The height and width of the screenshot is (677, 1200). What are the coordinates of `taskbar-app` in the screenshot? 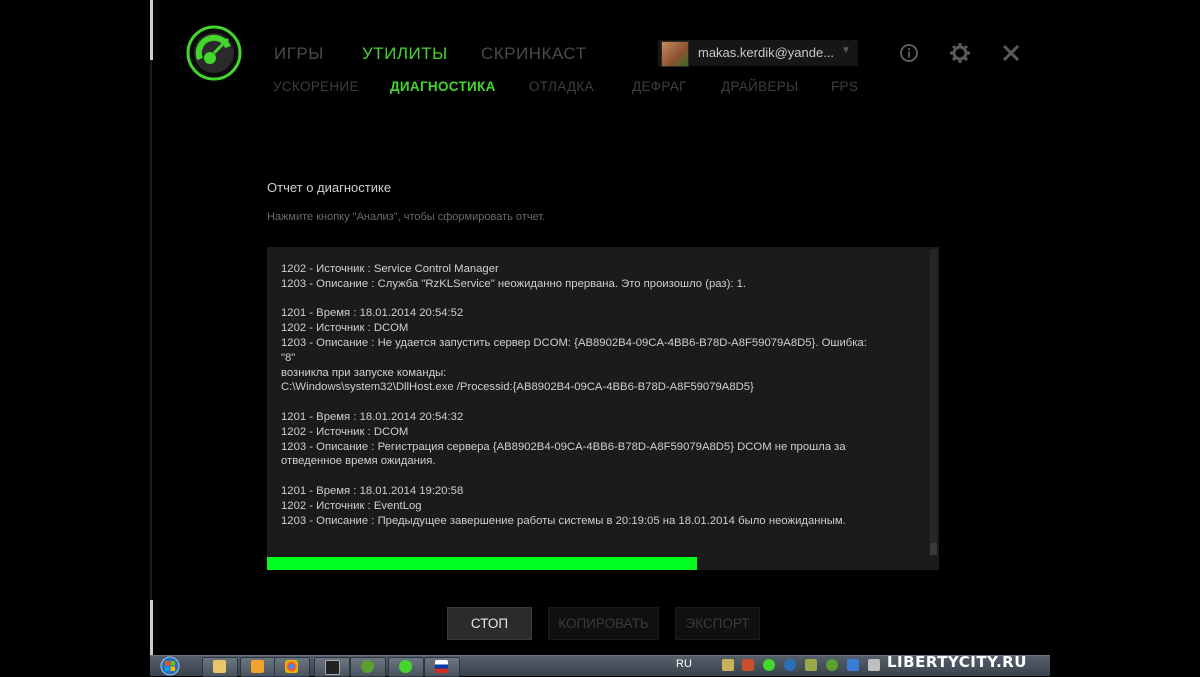 It's located at (332, 667).